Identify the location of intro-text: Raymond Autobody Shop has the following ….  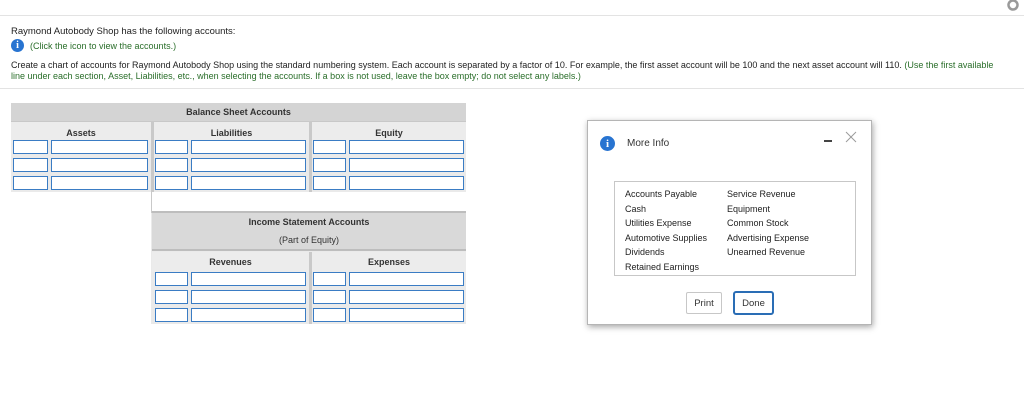
(123, 31).